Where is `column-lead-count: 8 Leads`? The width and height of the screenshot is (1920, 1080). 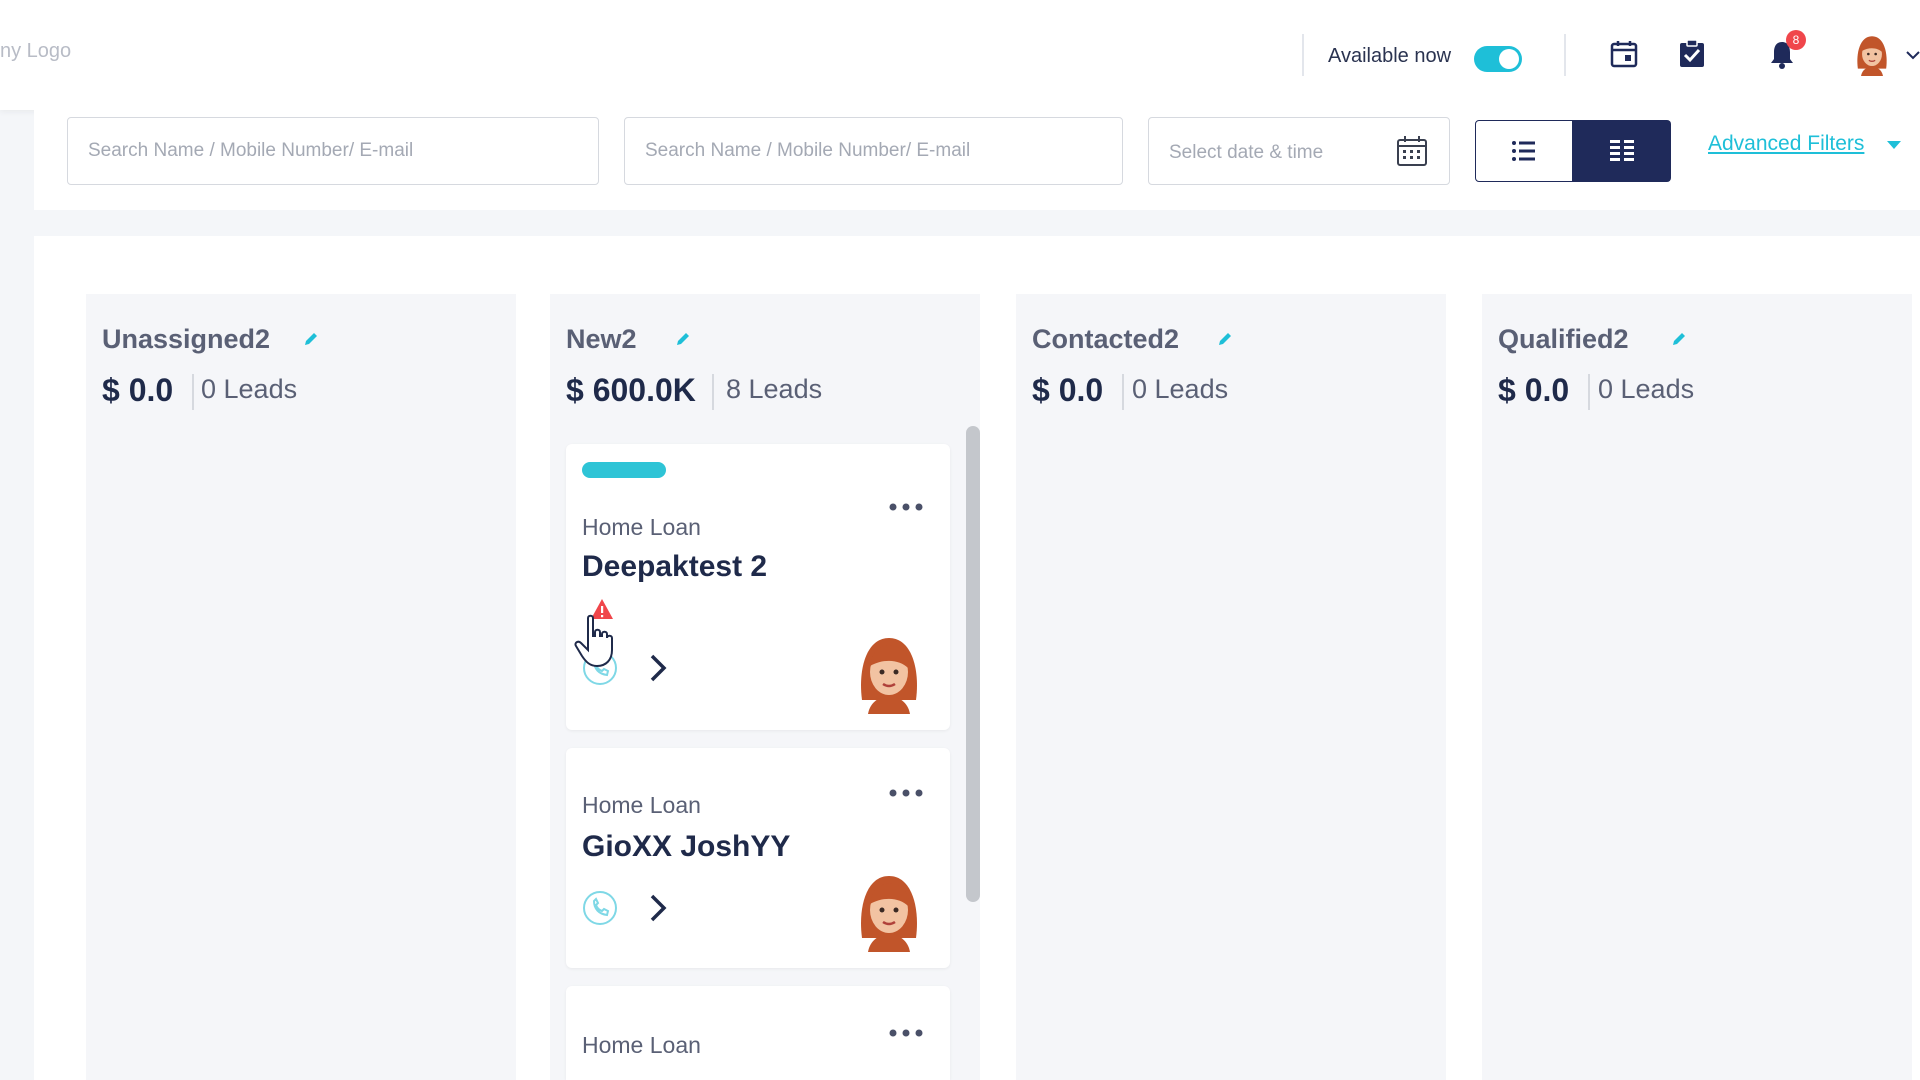 column-lead-count: 8 Leads is located at coordinates (774, 389).